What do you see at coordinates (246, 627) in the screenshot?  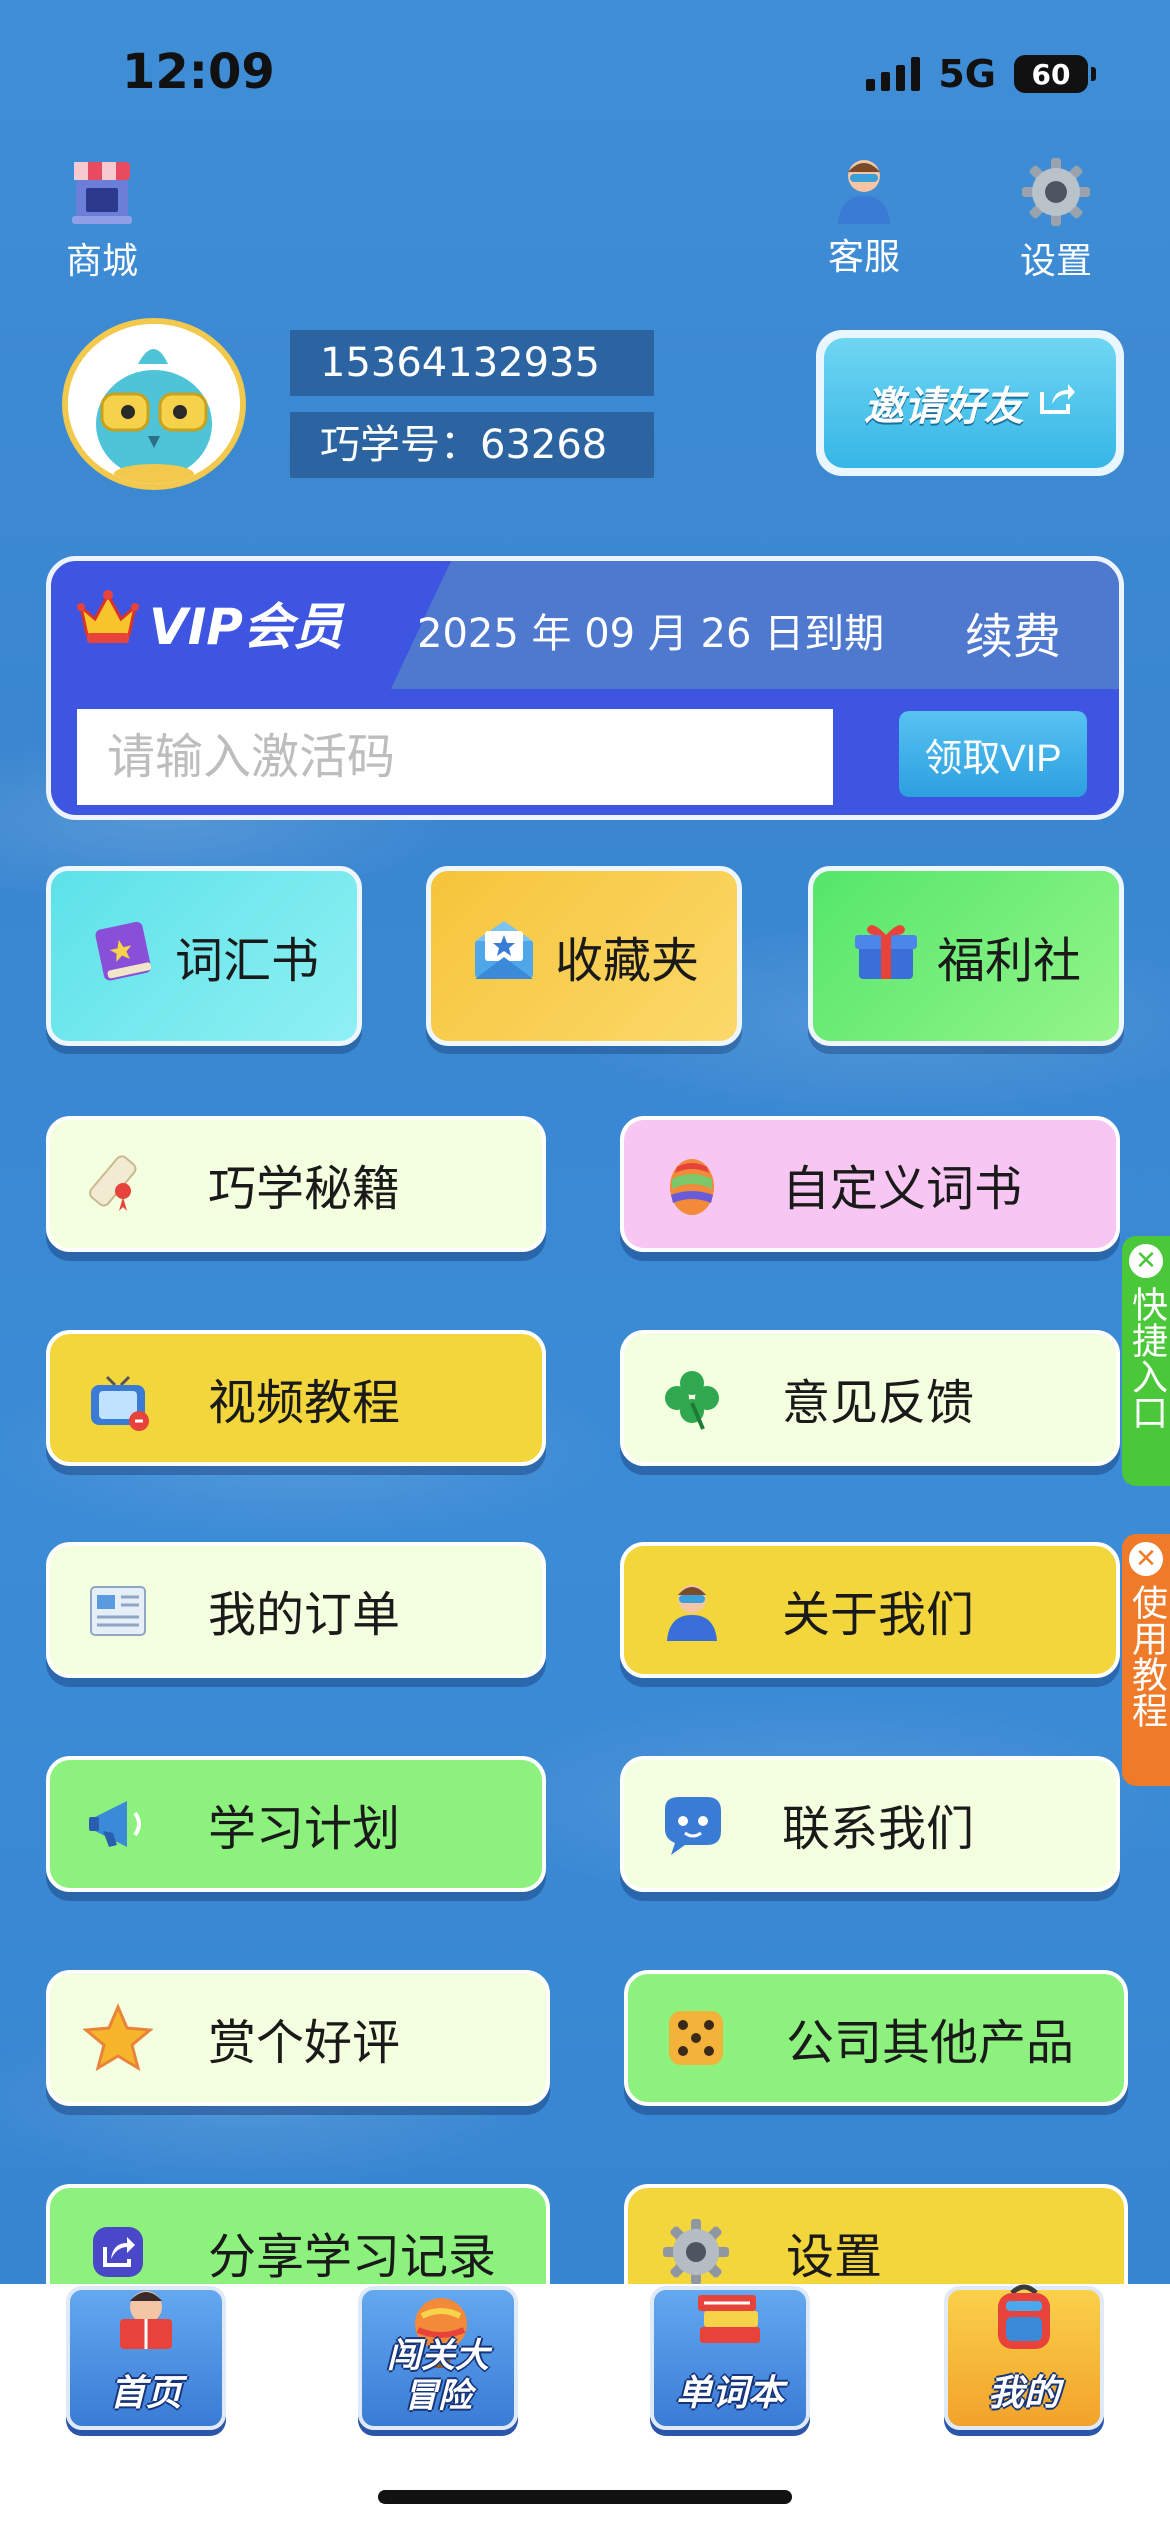 I see `vip-title: VIP会员` at bounding box center [246, 627].